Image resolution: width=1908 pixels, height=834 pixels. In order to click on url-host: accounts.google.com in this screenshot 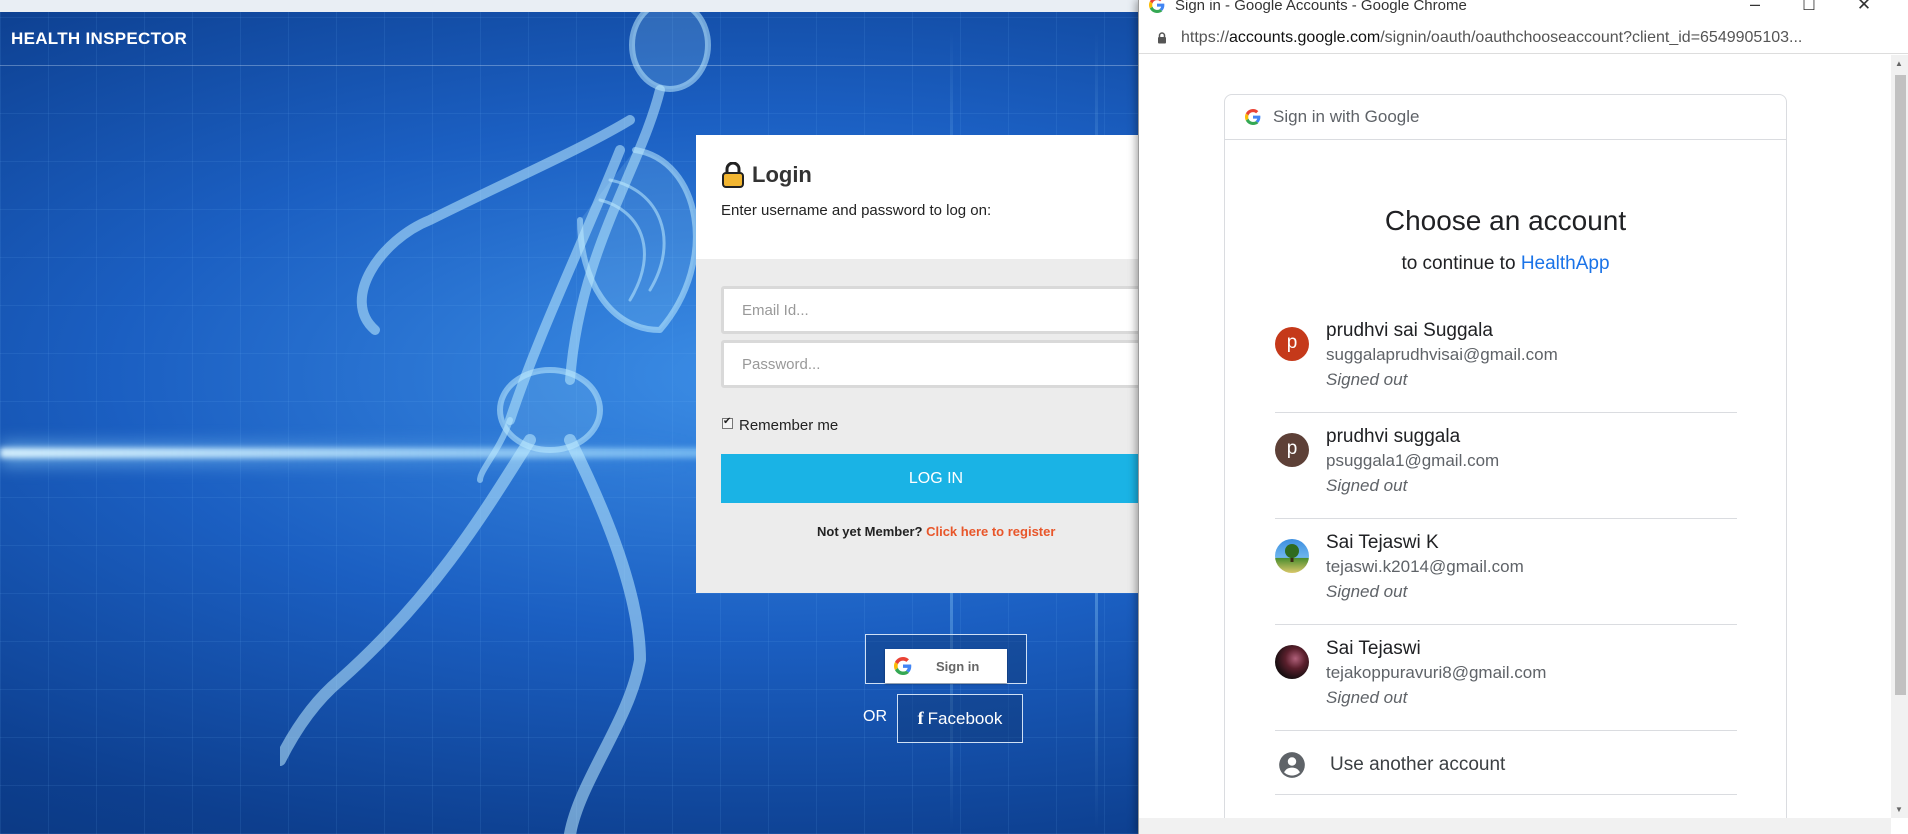, I will do `click(1305, 37)`.